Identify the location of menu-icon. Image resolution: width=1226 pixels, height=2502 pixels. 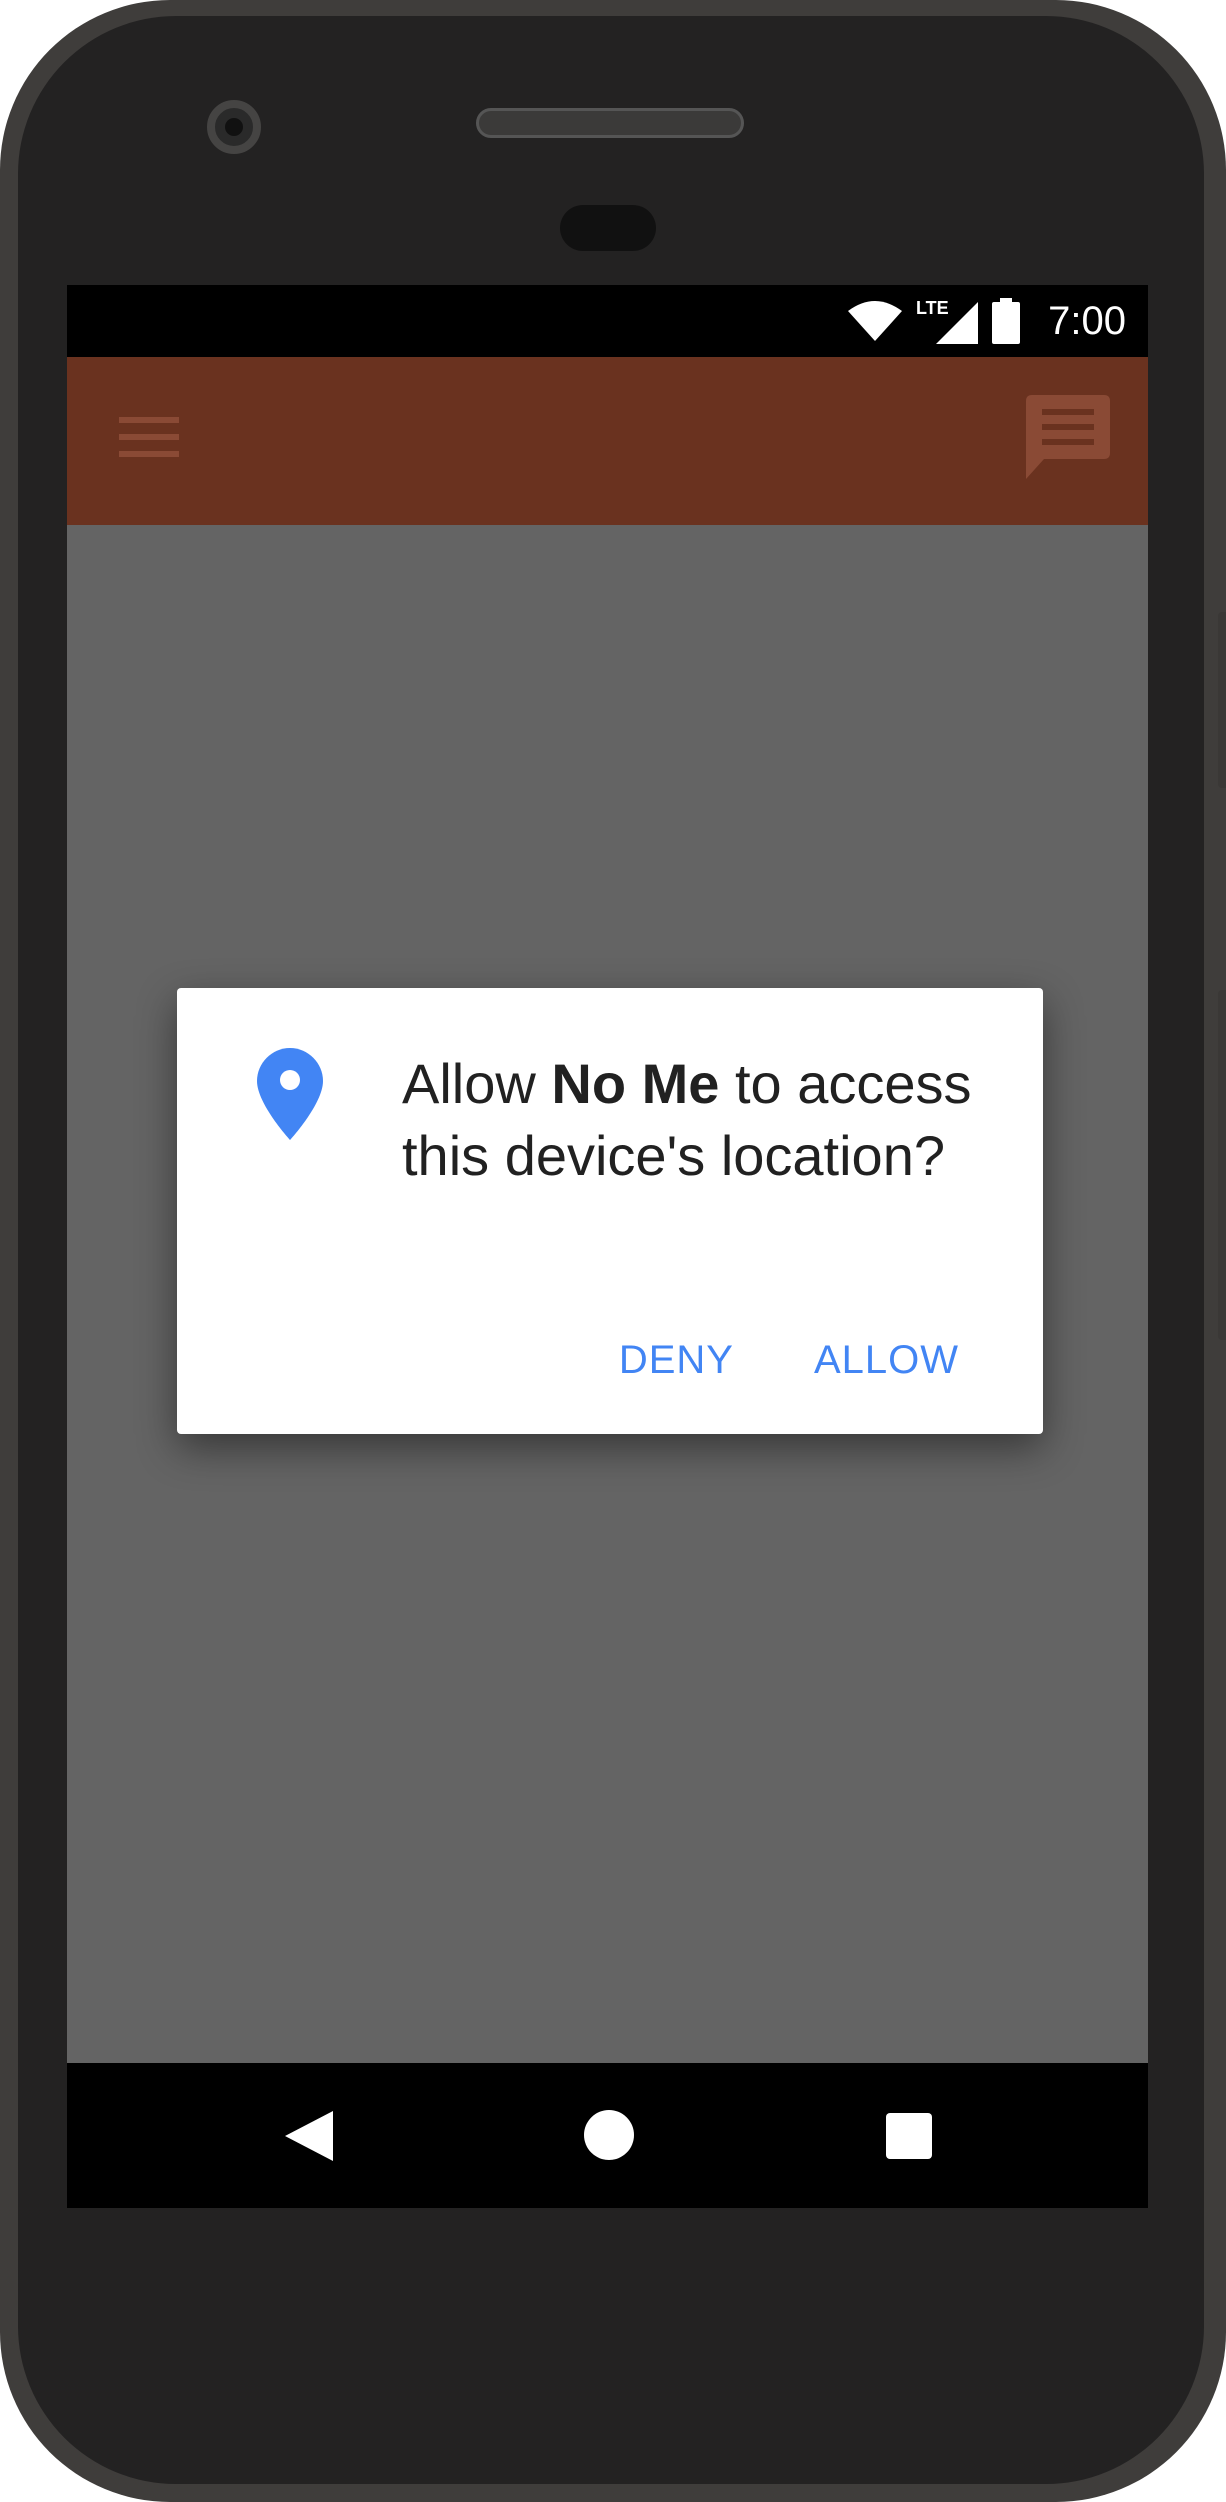
(149, 437).